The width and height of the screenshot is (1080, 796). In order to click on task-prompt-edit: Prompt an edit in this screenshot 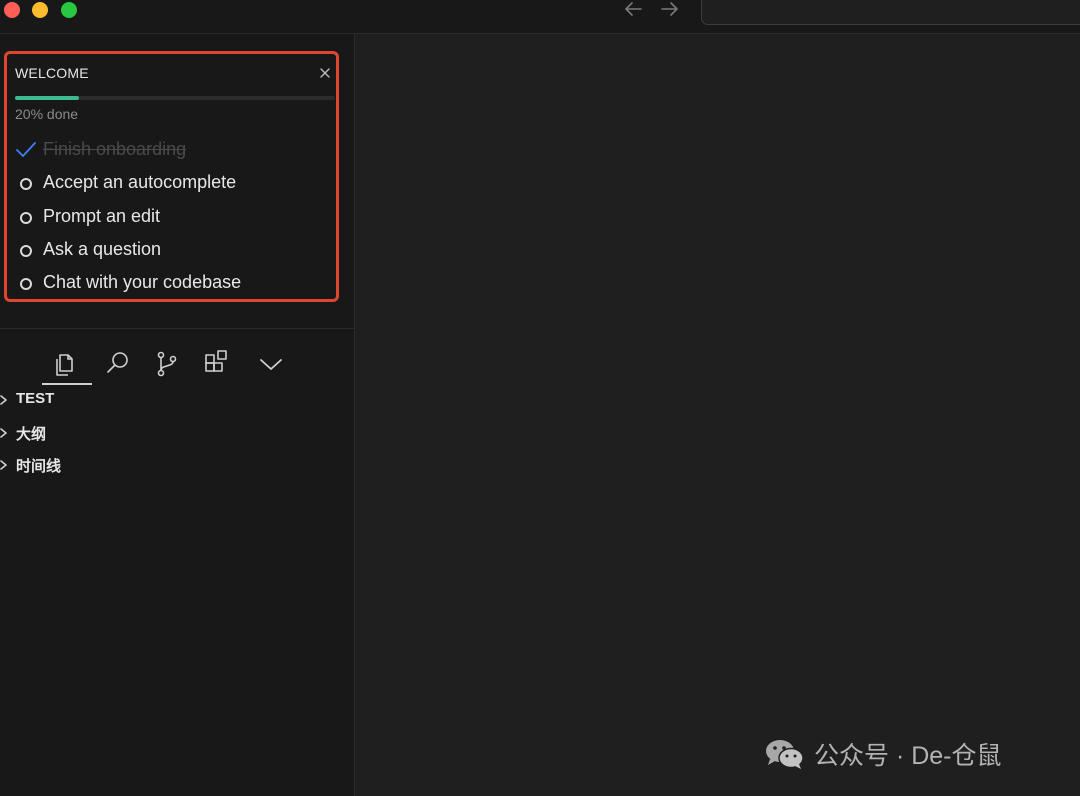, I will do `click(175, 218)`.